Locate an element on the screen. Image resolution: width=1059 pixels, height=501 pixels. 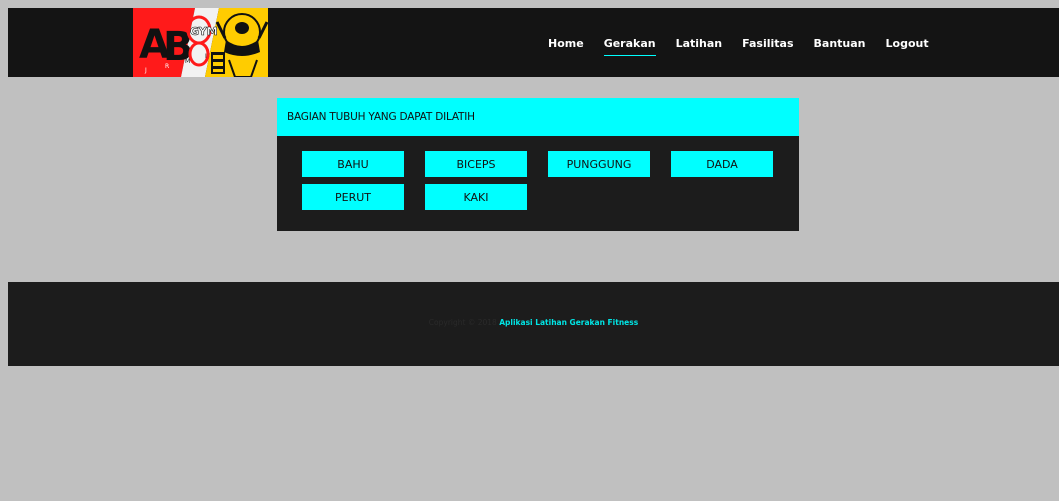
gym-logo: A B GYM J R M I is located at coordinates (200, 42).